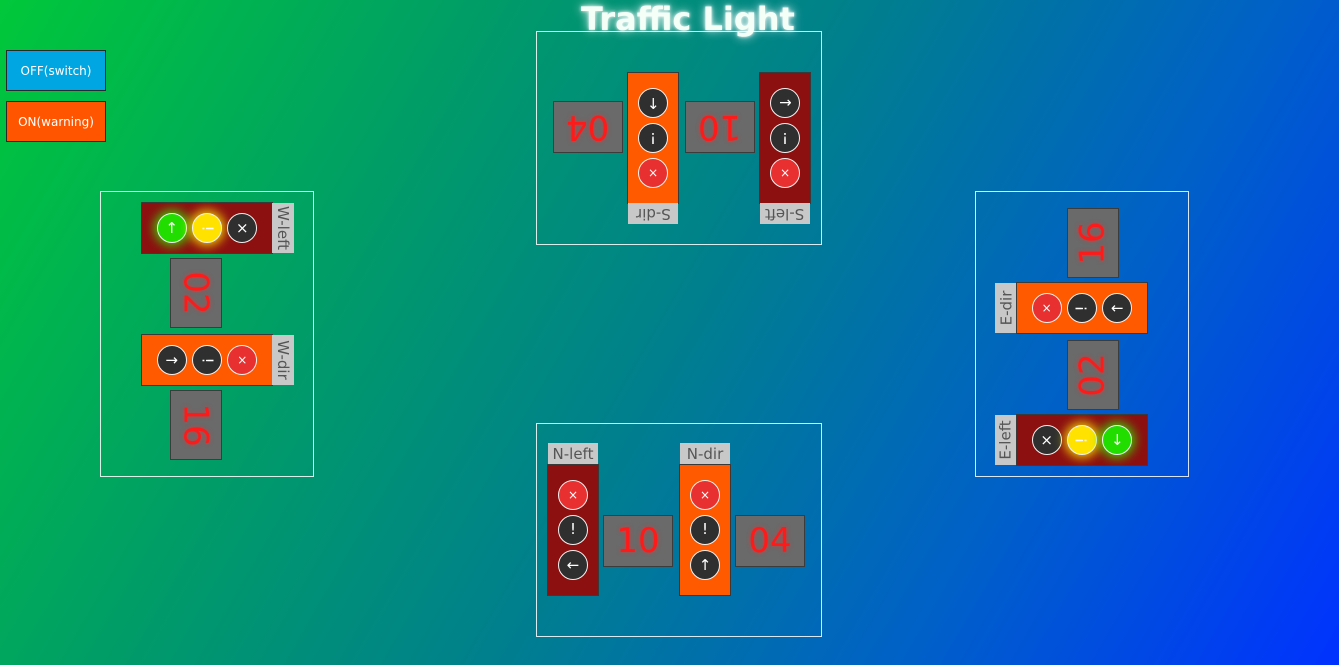  I want to click on east-left-arrow-lamp: ↓, so click(1117, 440).